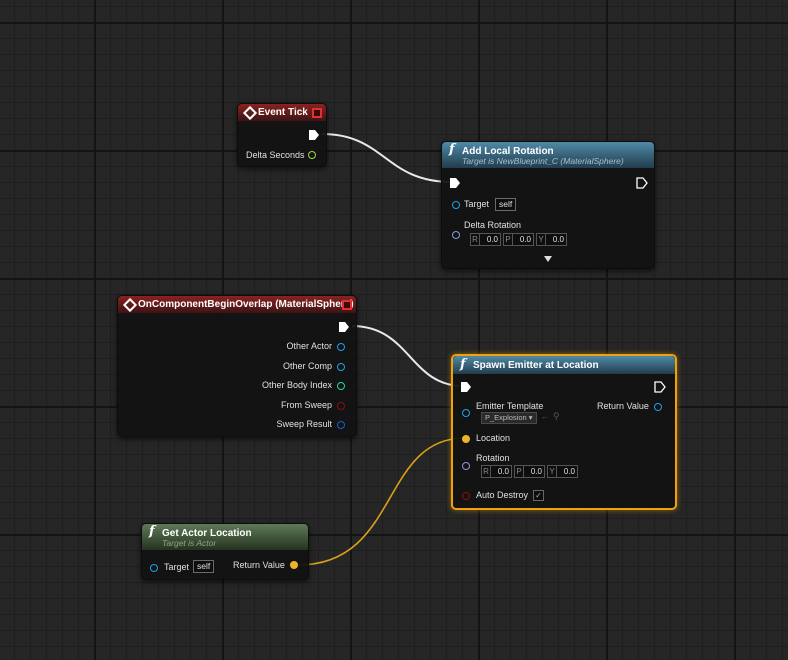 The height and width of the screenshot is (660, 788). What do you see at coordinates (225, 537) in the screenshot?
I see `get-actor-location-header: f Get Actor Location Target is Actor` at bounding box center [225, 537].